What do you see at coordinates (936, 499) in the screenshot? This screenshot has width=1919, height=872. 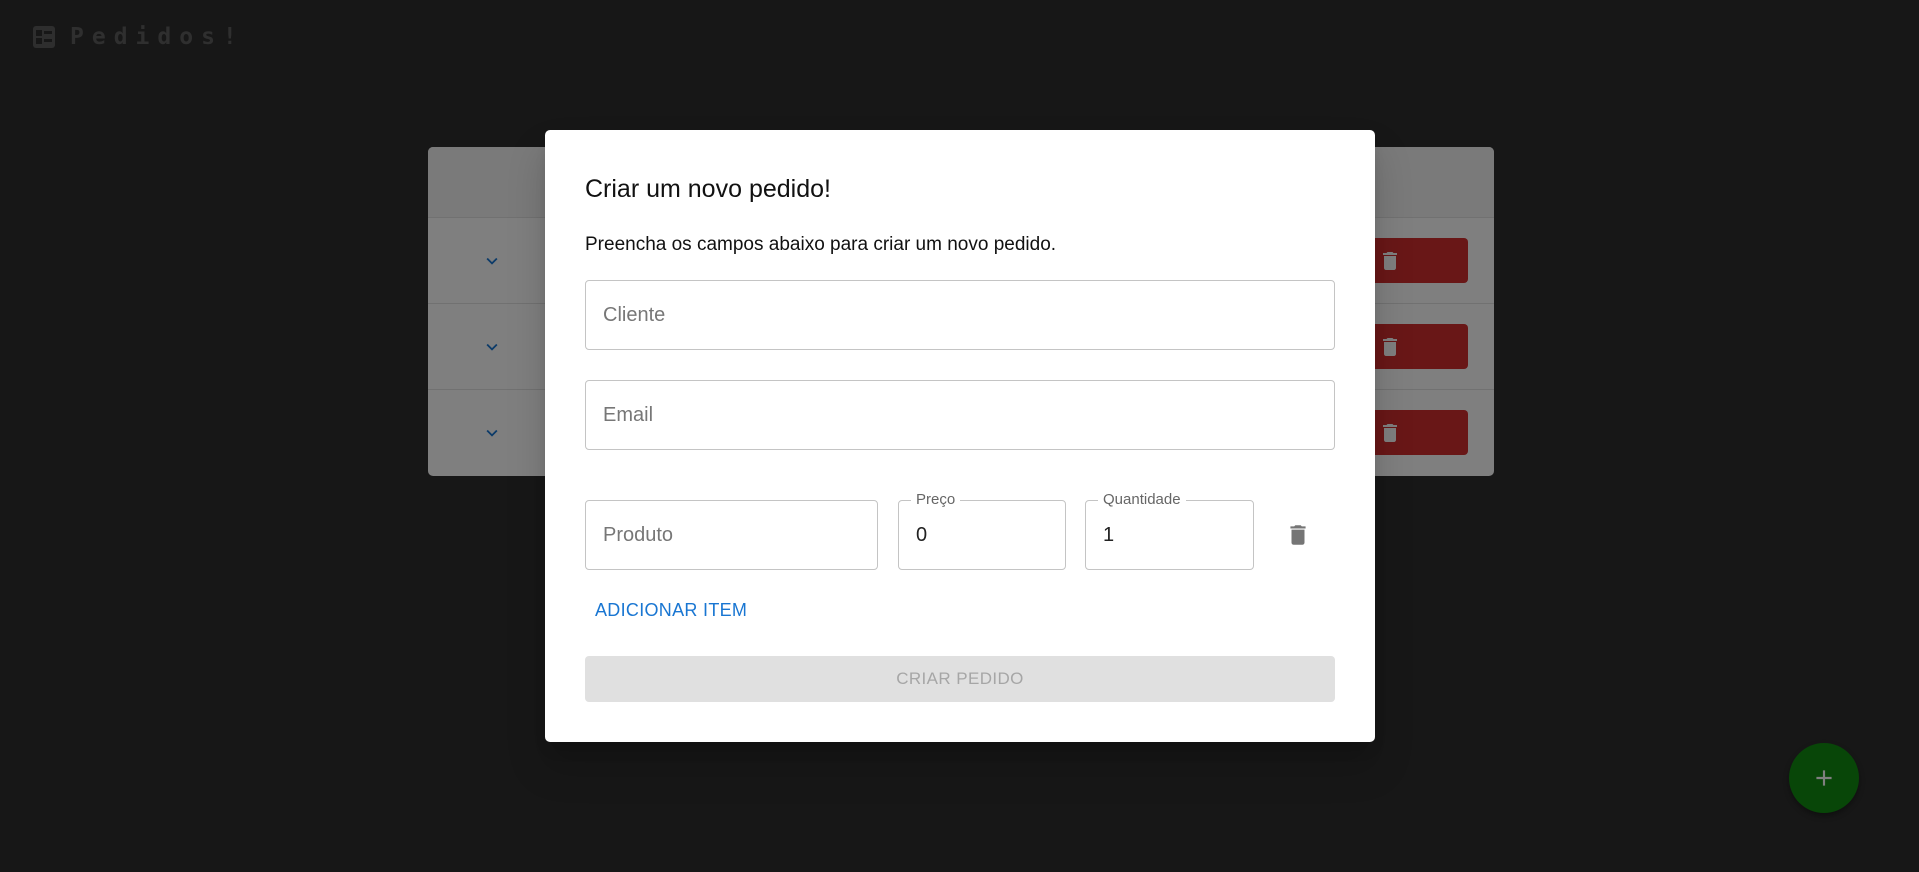 I see `preco-label: Preço` at bounding box center [936, 499].